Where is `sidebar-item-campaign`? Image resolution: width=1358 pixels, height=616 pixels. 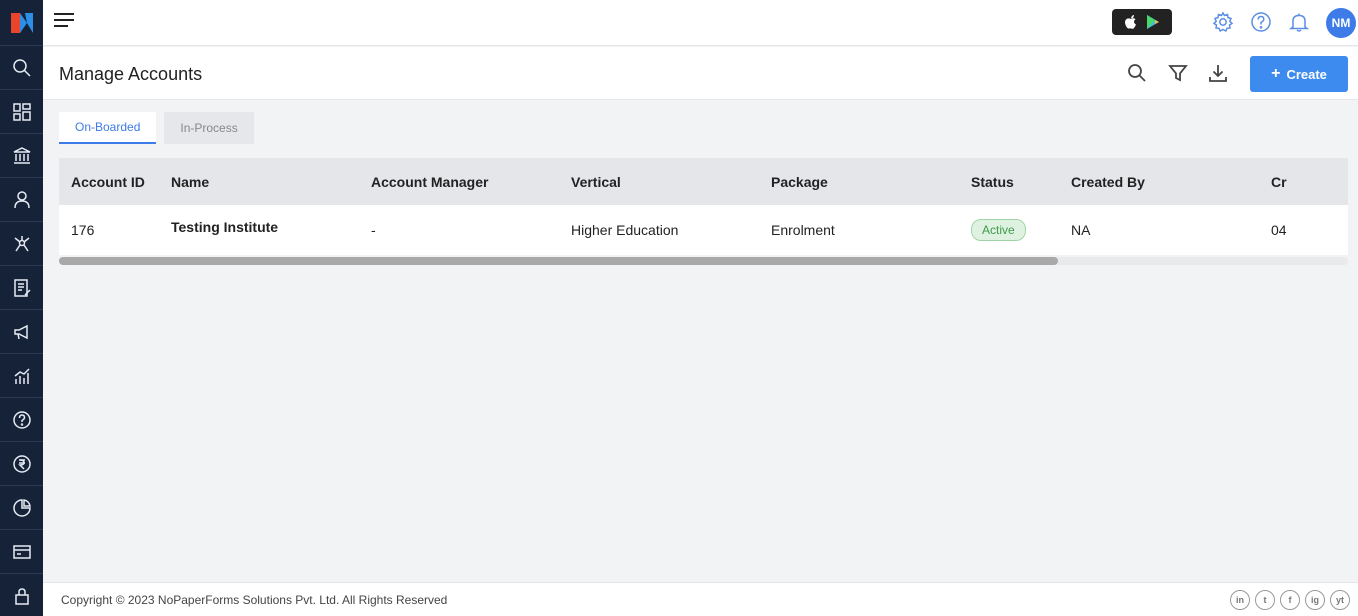 sidebar-item-campaign is located at coordinates (21, 332).